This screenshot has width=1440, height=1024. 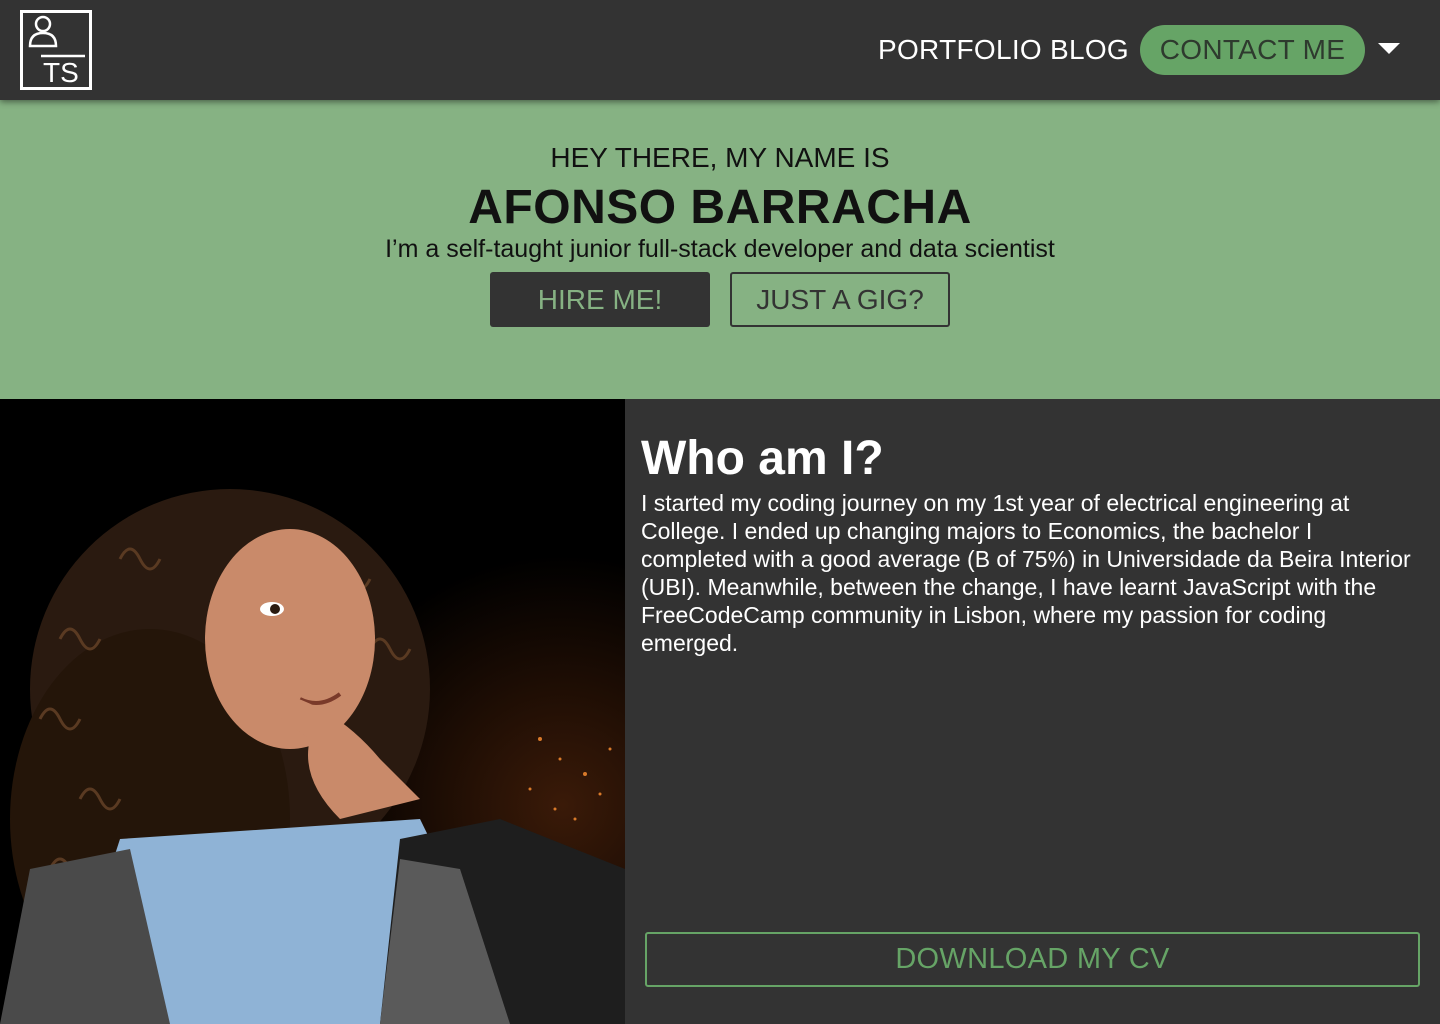 I want to click on about-title: Who am I?, so click(x=762, y=458).